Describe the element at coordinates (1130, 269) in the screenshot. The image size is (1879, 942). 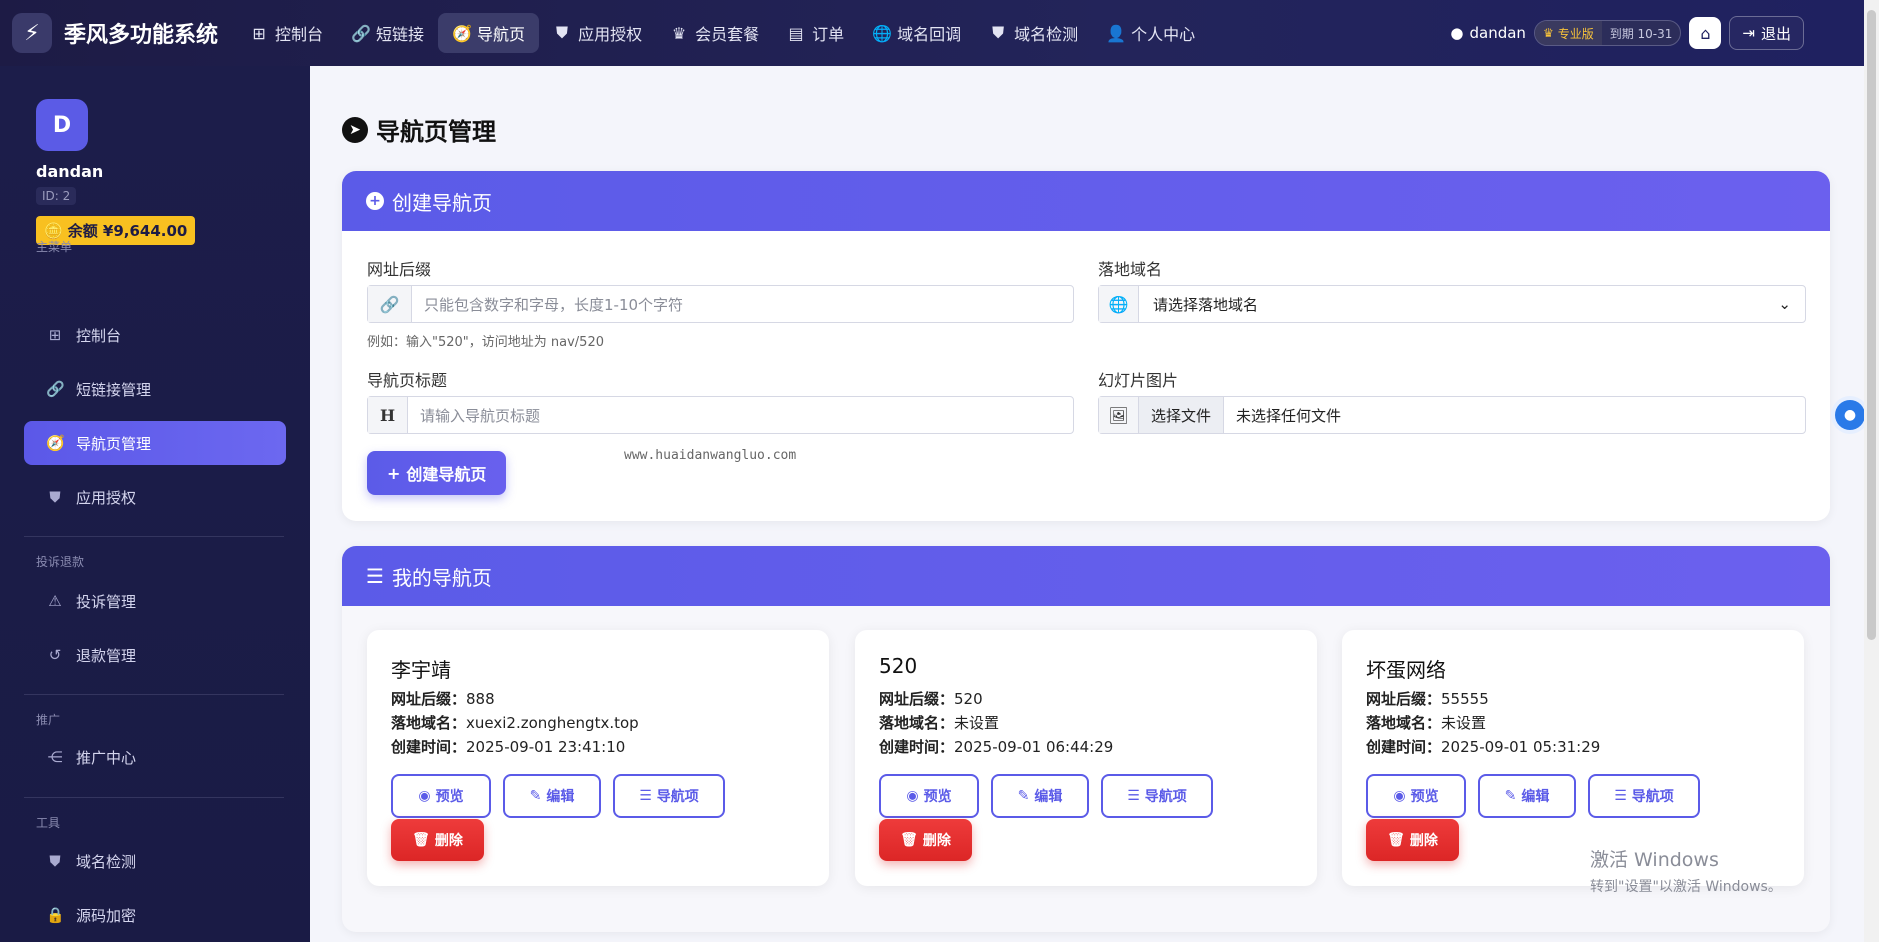
I see `domain-label: 落地域名` at that location.